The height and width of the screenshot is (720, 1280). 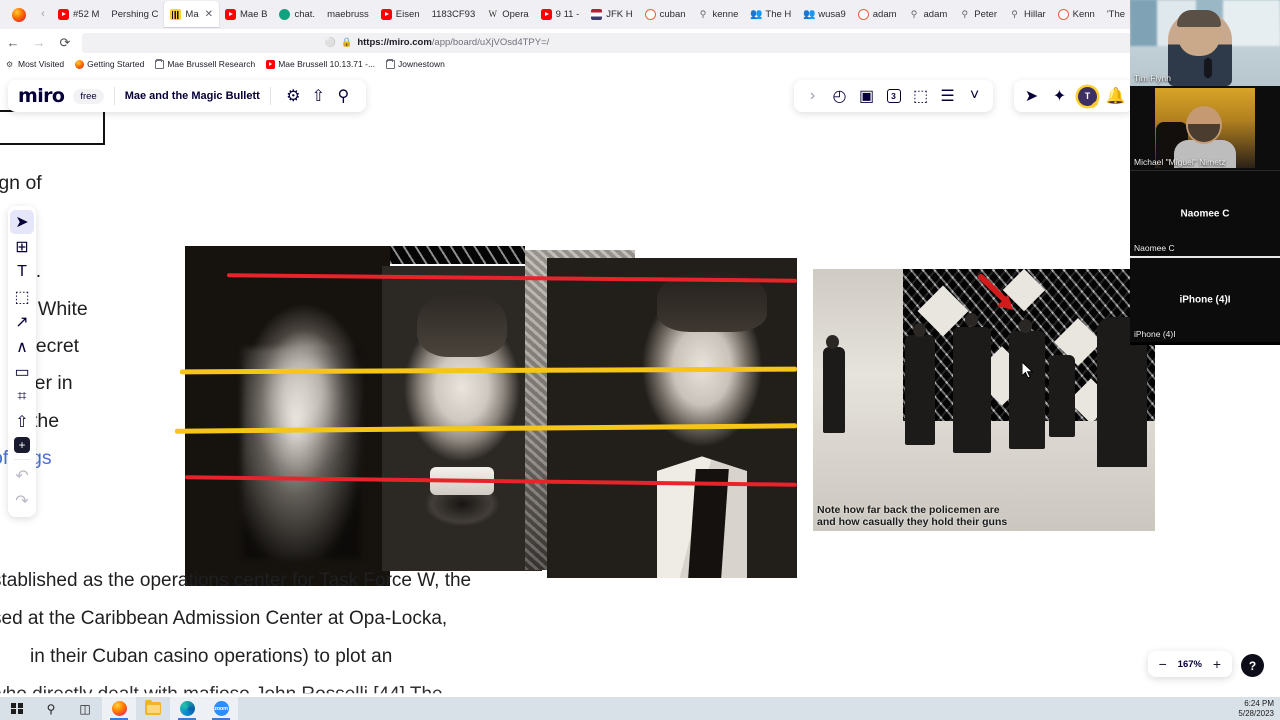 What do you see at coordinates (348, 14) in the screenshot?
I see `browser-tab: maebruss` at bounding box center [348, 14].